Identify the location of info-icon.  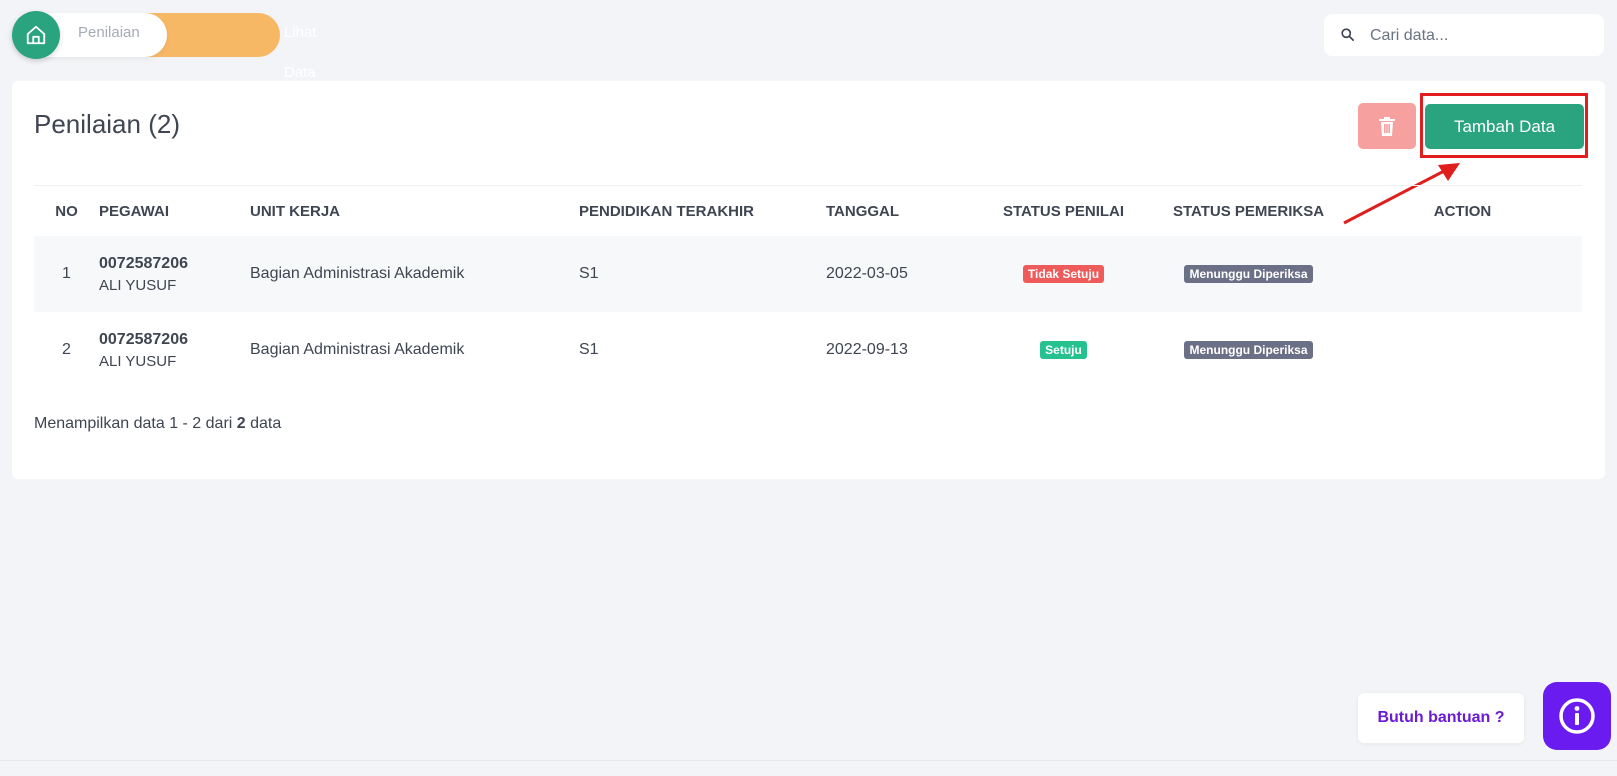
(1577, 716).